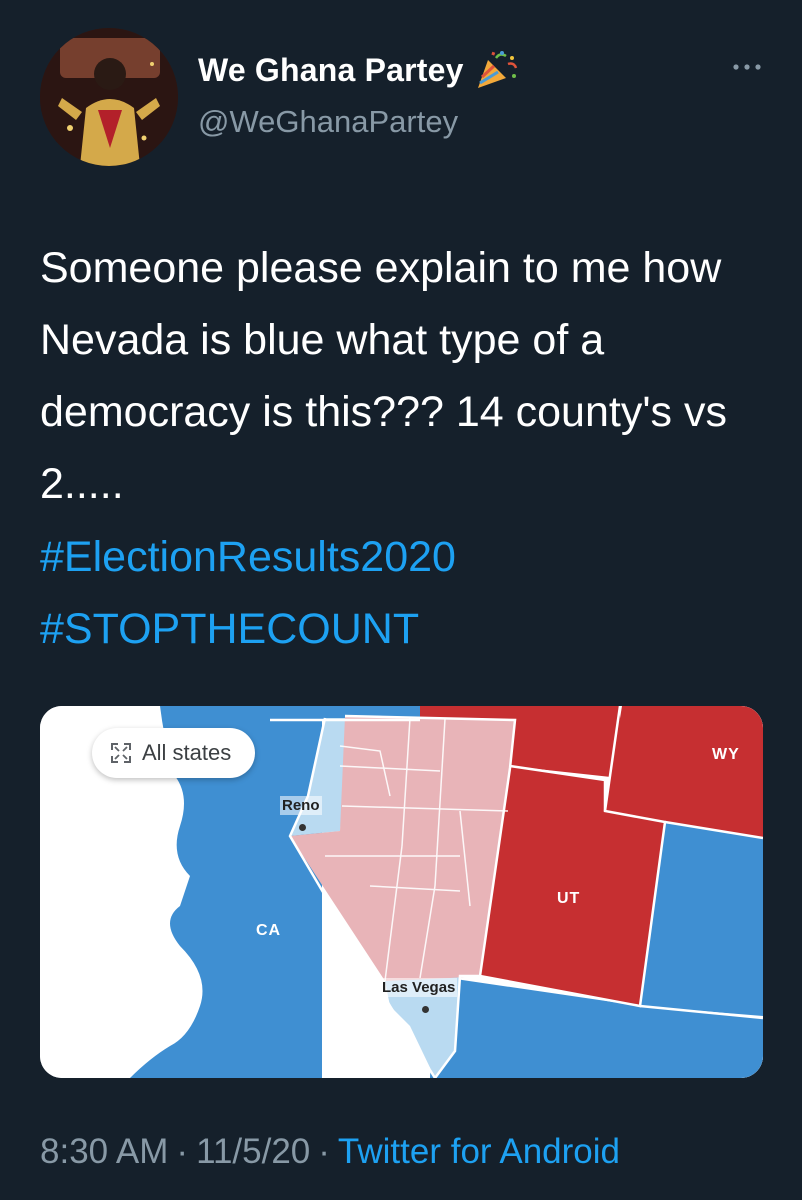 The image size is (802, 1200). I want to click on tweet-meta: 8:30 AM · 11/5/20 · Twitter for Android, so click(330, 1152).